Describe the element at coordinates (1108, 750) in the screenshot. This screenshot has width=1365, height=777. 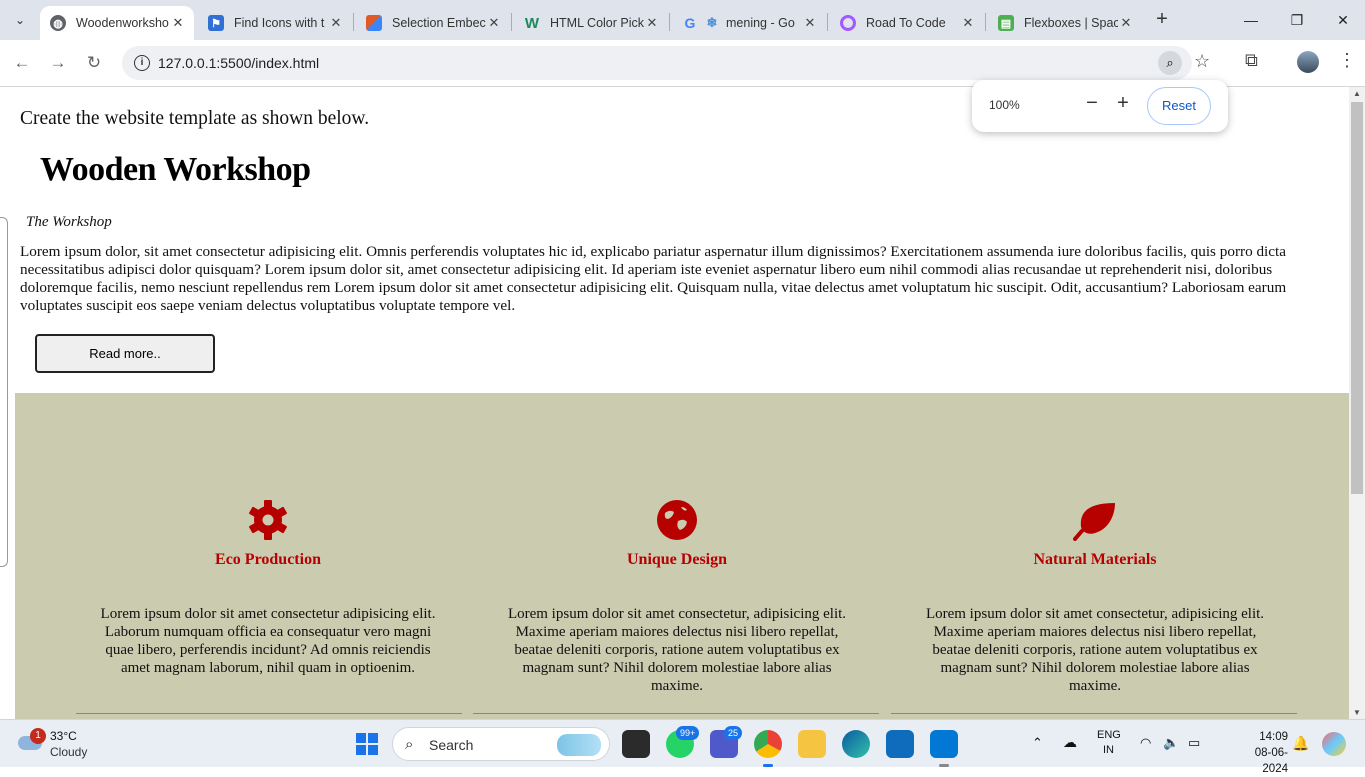
I see `language-bottom: IN` at that location.